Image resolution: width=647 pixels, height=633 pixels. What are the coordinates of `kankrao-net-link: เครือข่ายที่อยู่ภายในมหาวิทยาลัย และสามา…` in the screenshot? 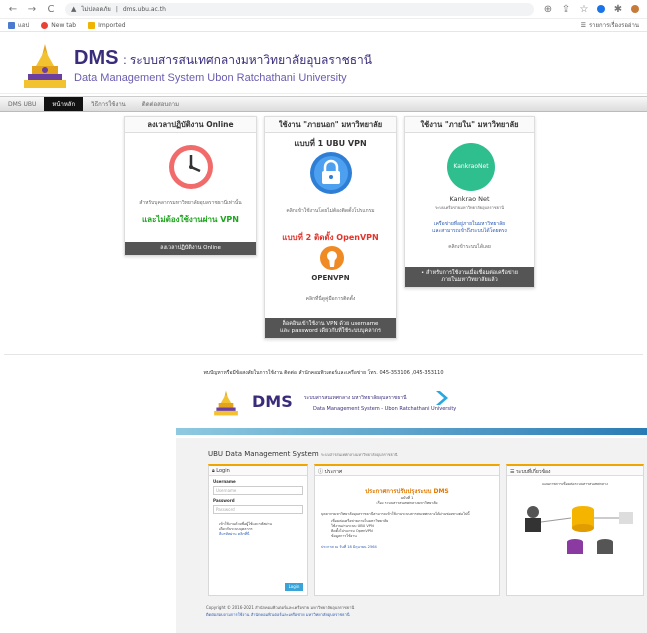 It's located at (469, 228).